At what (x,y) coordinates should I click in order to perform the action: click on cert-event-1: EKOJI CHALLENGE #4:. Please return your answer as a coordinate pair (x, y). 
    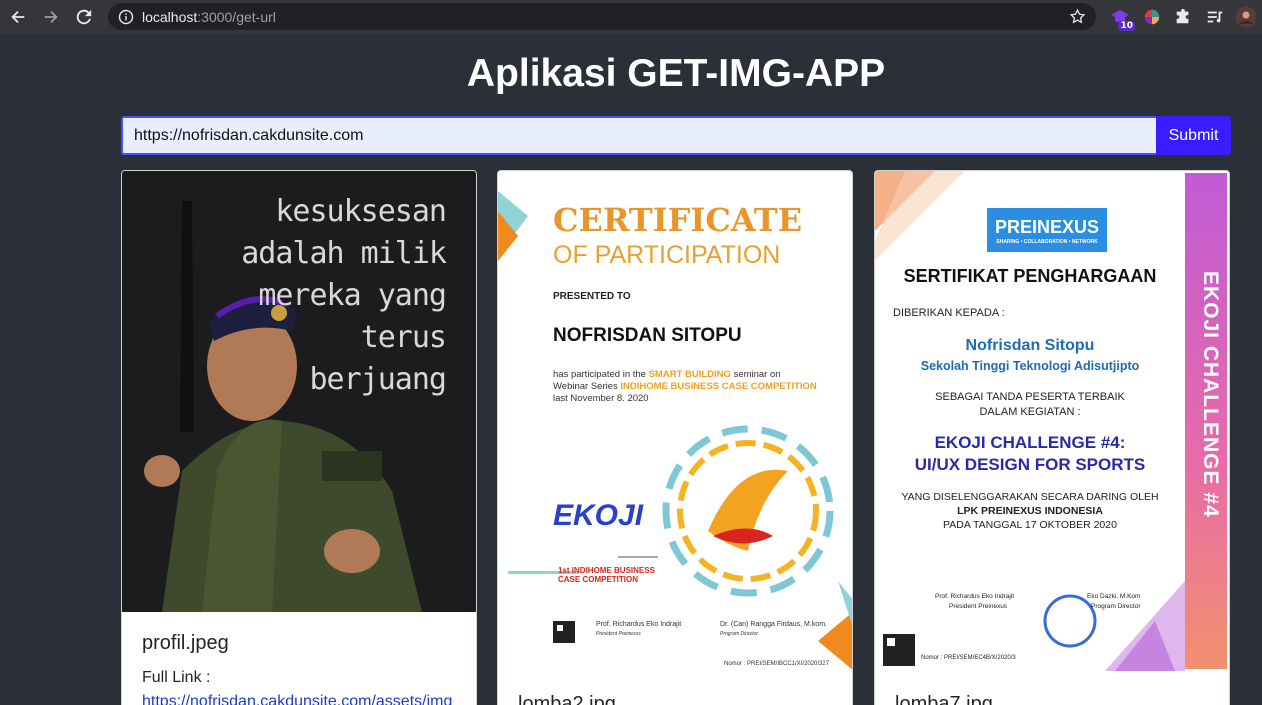
    Looking at the image, I should click on (1030, 442).